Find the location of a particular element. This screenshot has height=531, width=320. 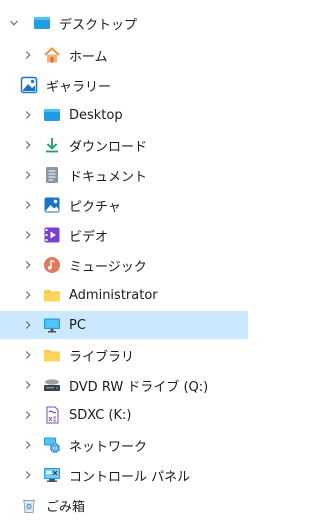

tree-item-label: Desktop is located at coordinates (96, 115).